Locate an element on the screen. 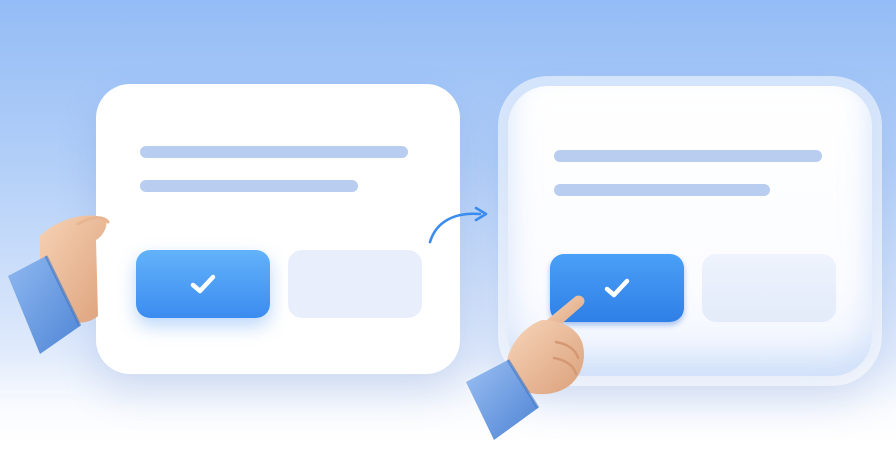  checkmark-icon is located at coordinates (203, 284).